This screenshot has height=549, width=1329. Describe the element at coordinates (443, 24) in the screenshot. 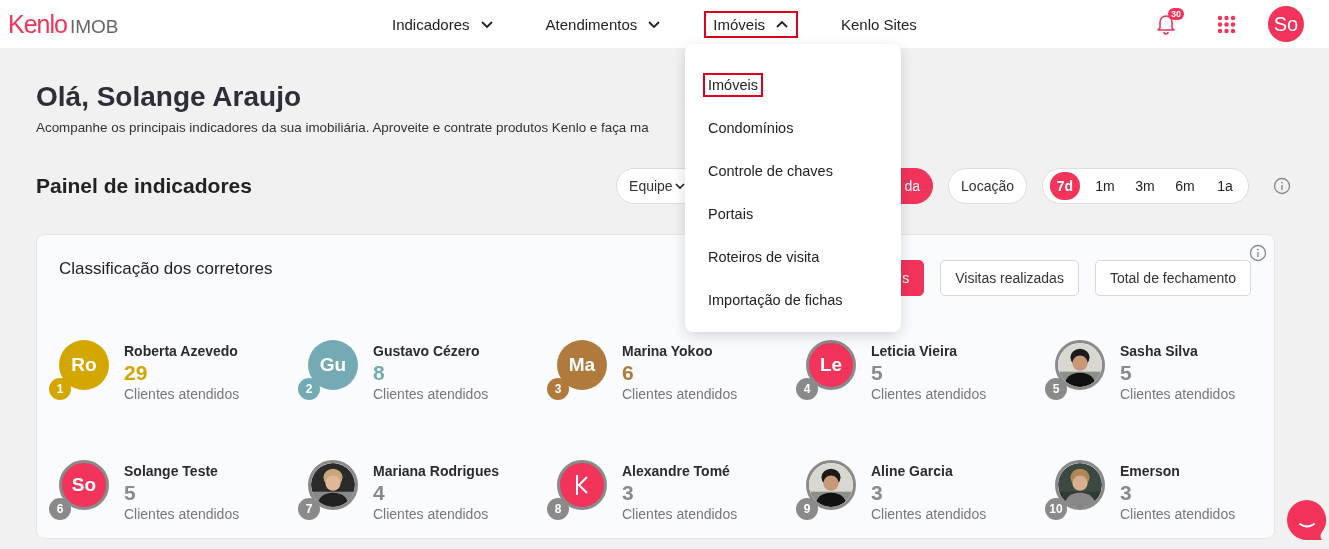

I see `nav-item: Indicadores` at that location.